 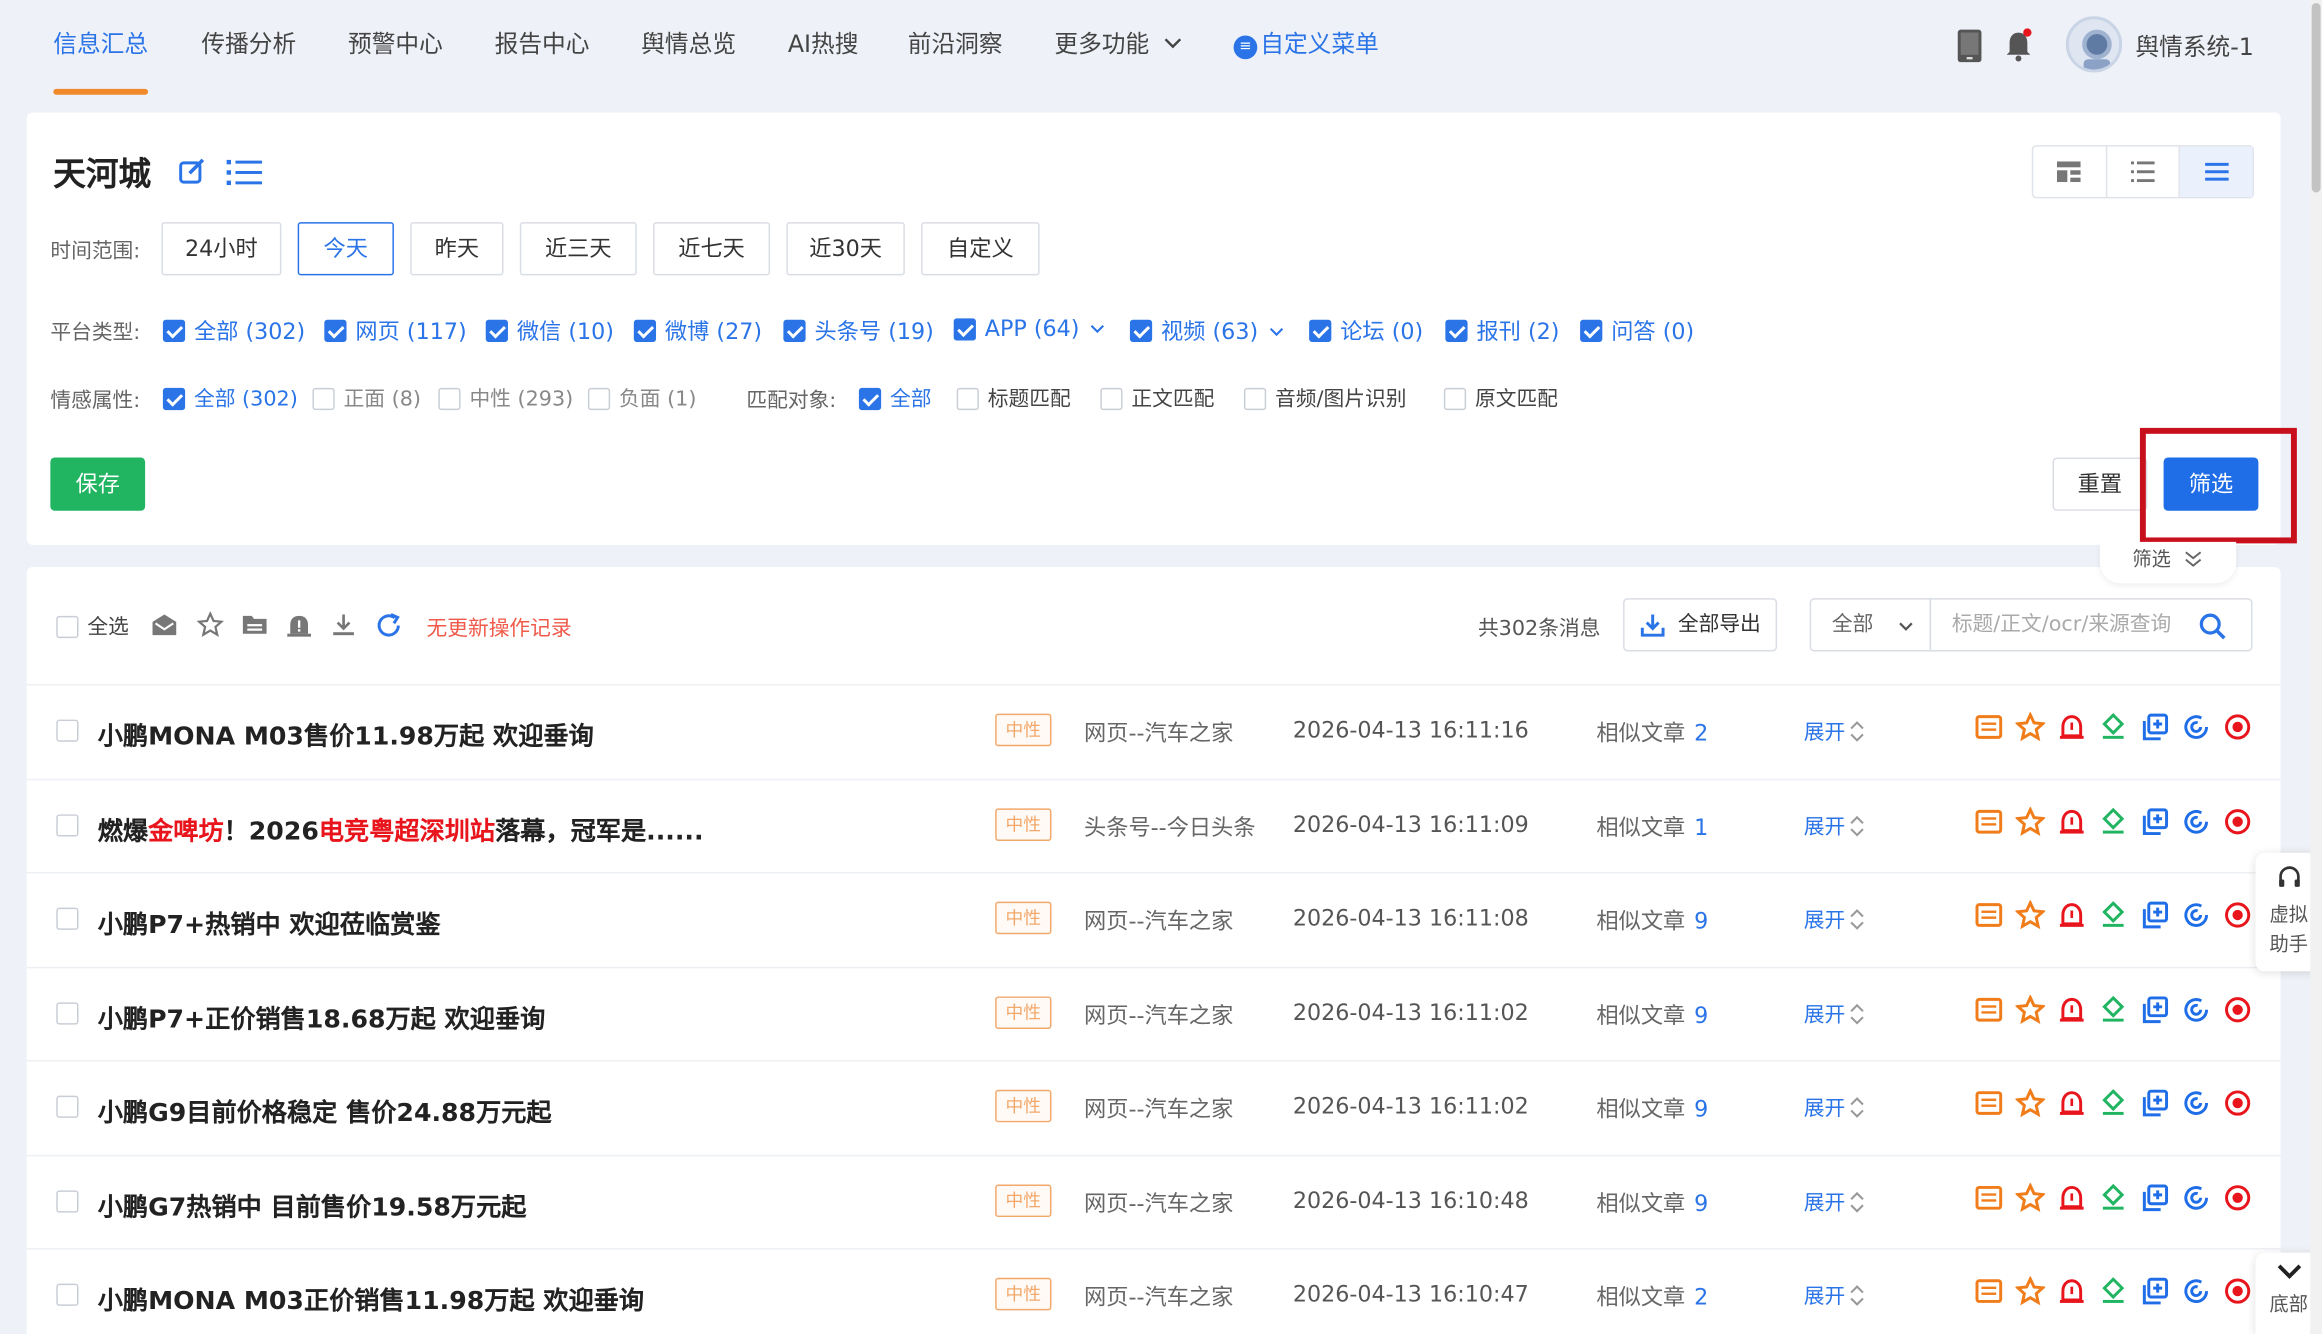 What do you see at coordinates (549, 330) in the screenshot?
I see `platform-wechat-checkbox: 微信 (10)` at bounding box center [549, 330].